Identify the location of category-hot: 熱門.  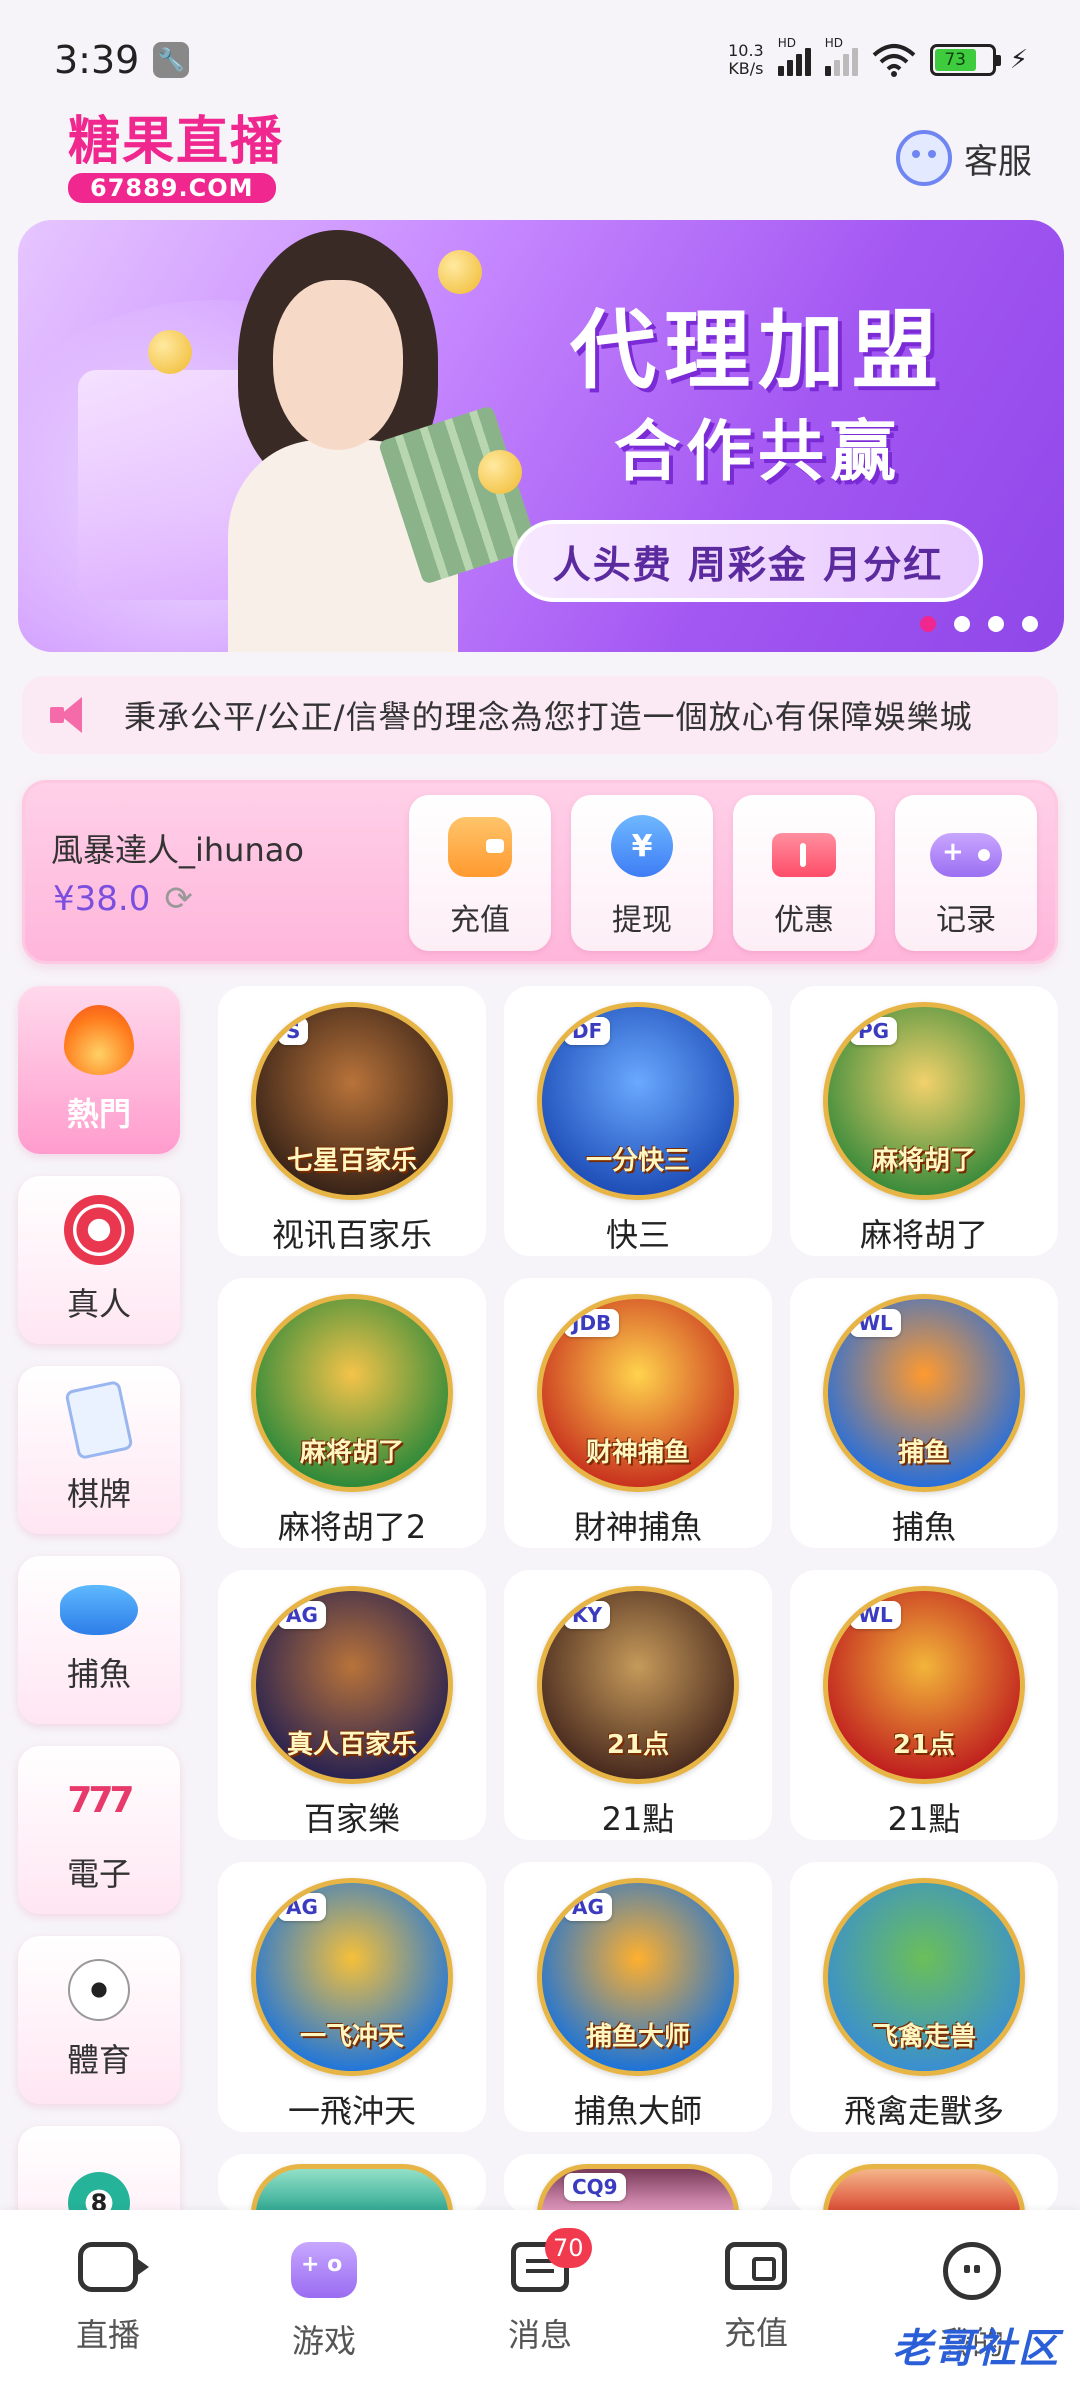
(99, 1070).